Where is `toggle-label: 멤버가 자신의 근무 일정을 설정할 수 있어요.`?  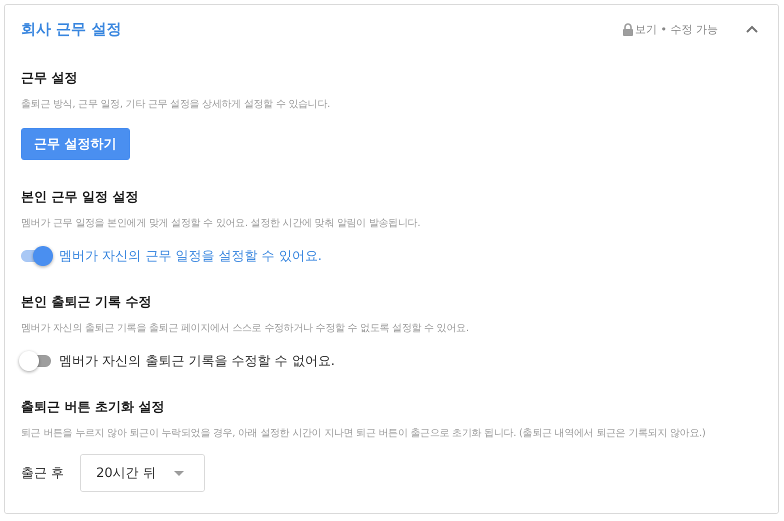
toggle-label: 멤버가 자신의 근무 일정을 설정할 수 있어요. is located at coordinates (190, 256).